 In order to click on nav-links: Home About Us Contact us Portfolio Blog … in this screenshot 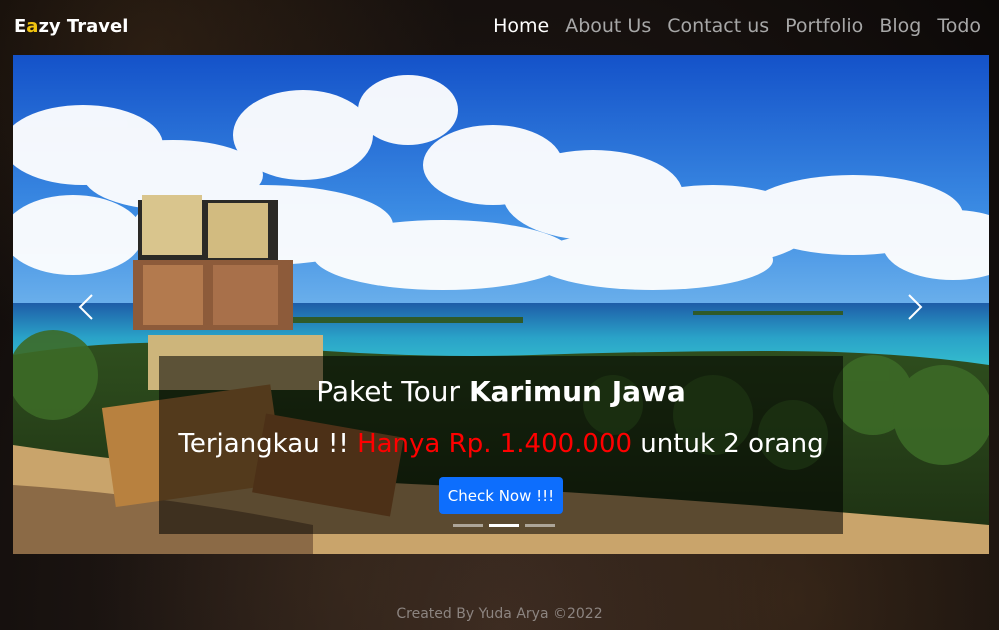, I will do `click(729, 26)`.